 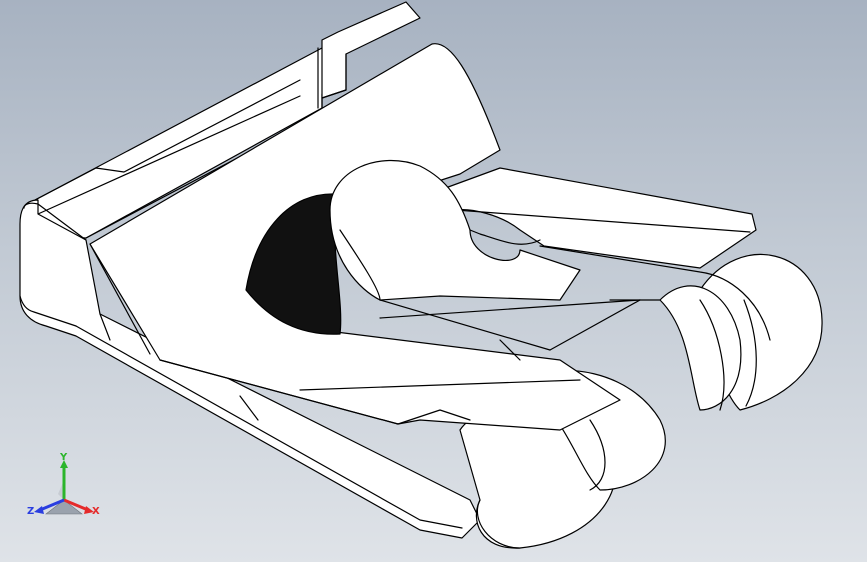 I want to click on y-axis-label: Y, so click(x=63, y=457).